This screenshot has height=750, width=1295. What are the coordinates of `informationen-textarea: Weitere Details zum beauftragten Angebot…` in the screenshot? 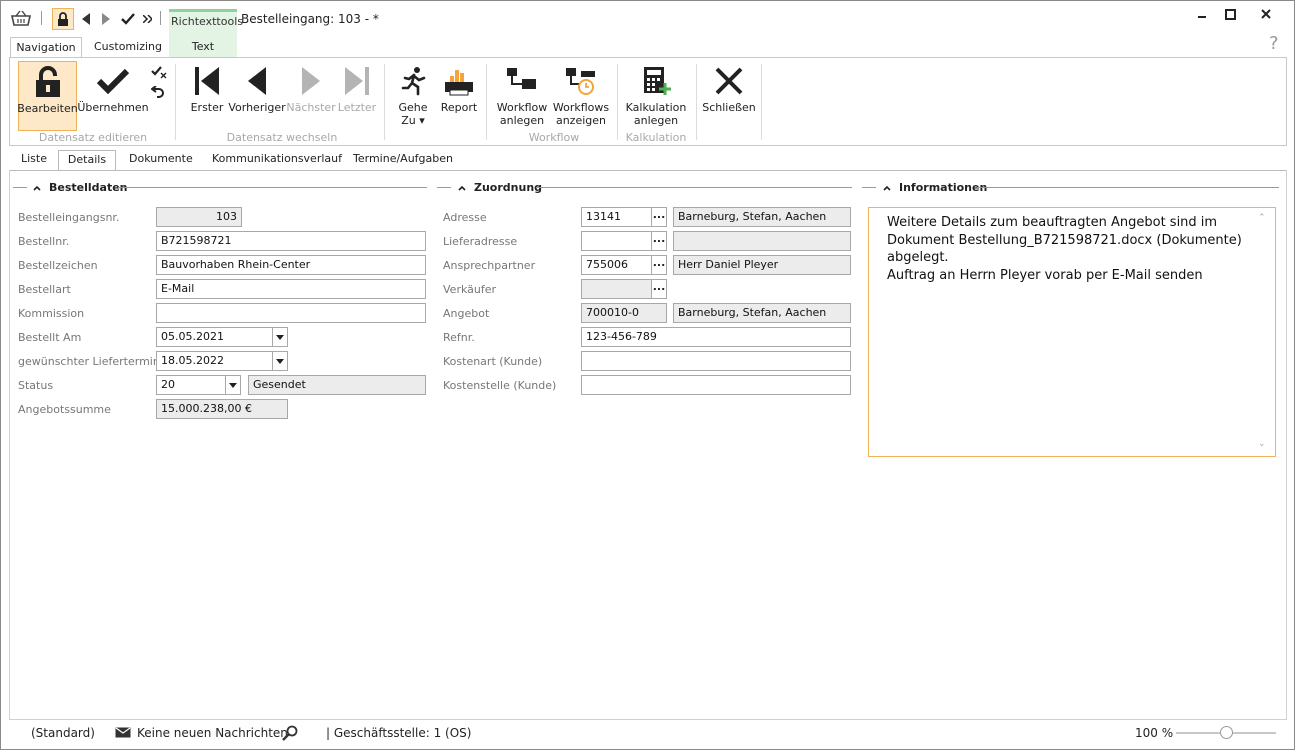 It's located at (1072, 332).